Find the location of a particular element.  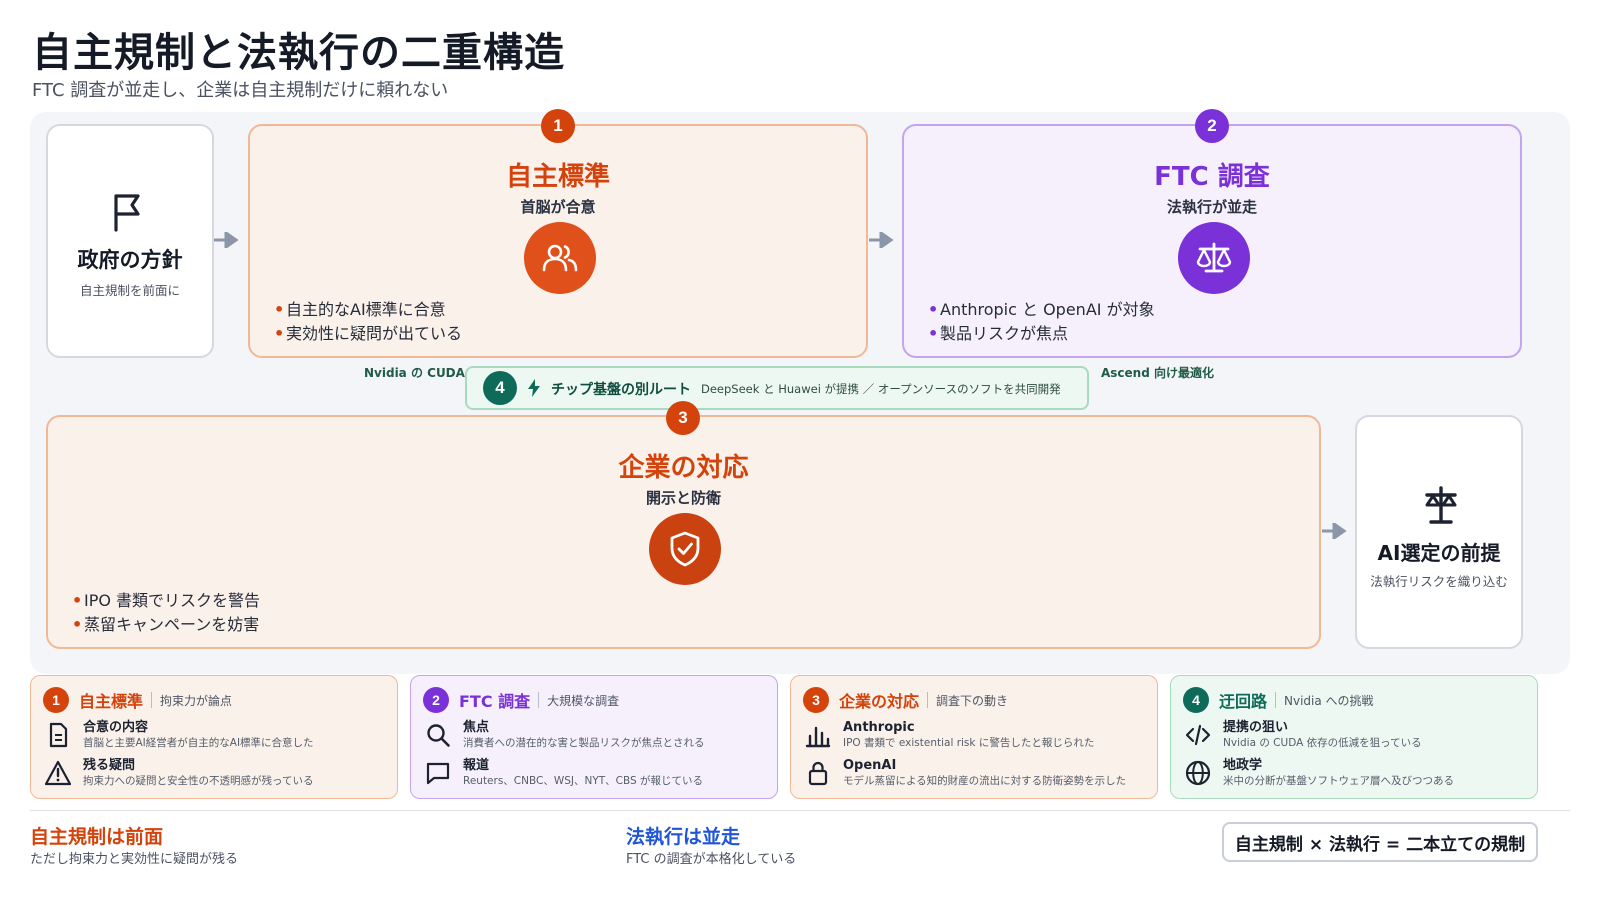

info-title: 企業の対応 is located at coordinates (879, 701).